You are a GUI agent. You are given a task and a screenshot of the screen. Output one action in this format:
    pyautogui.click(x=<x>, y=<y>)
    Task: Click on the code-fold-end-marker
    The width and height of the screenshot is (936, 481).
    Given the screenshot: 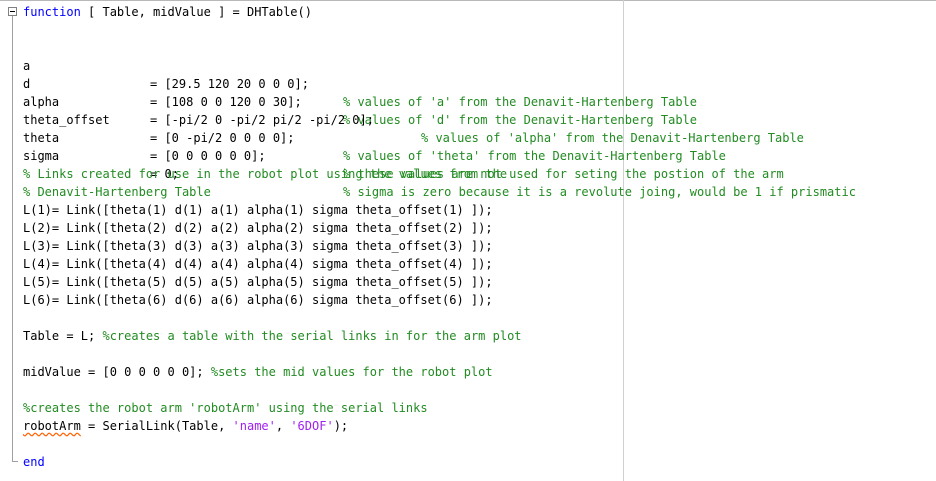 What is the action you would take?
    pyautogui.click(x=15, y=461)
    